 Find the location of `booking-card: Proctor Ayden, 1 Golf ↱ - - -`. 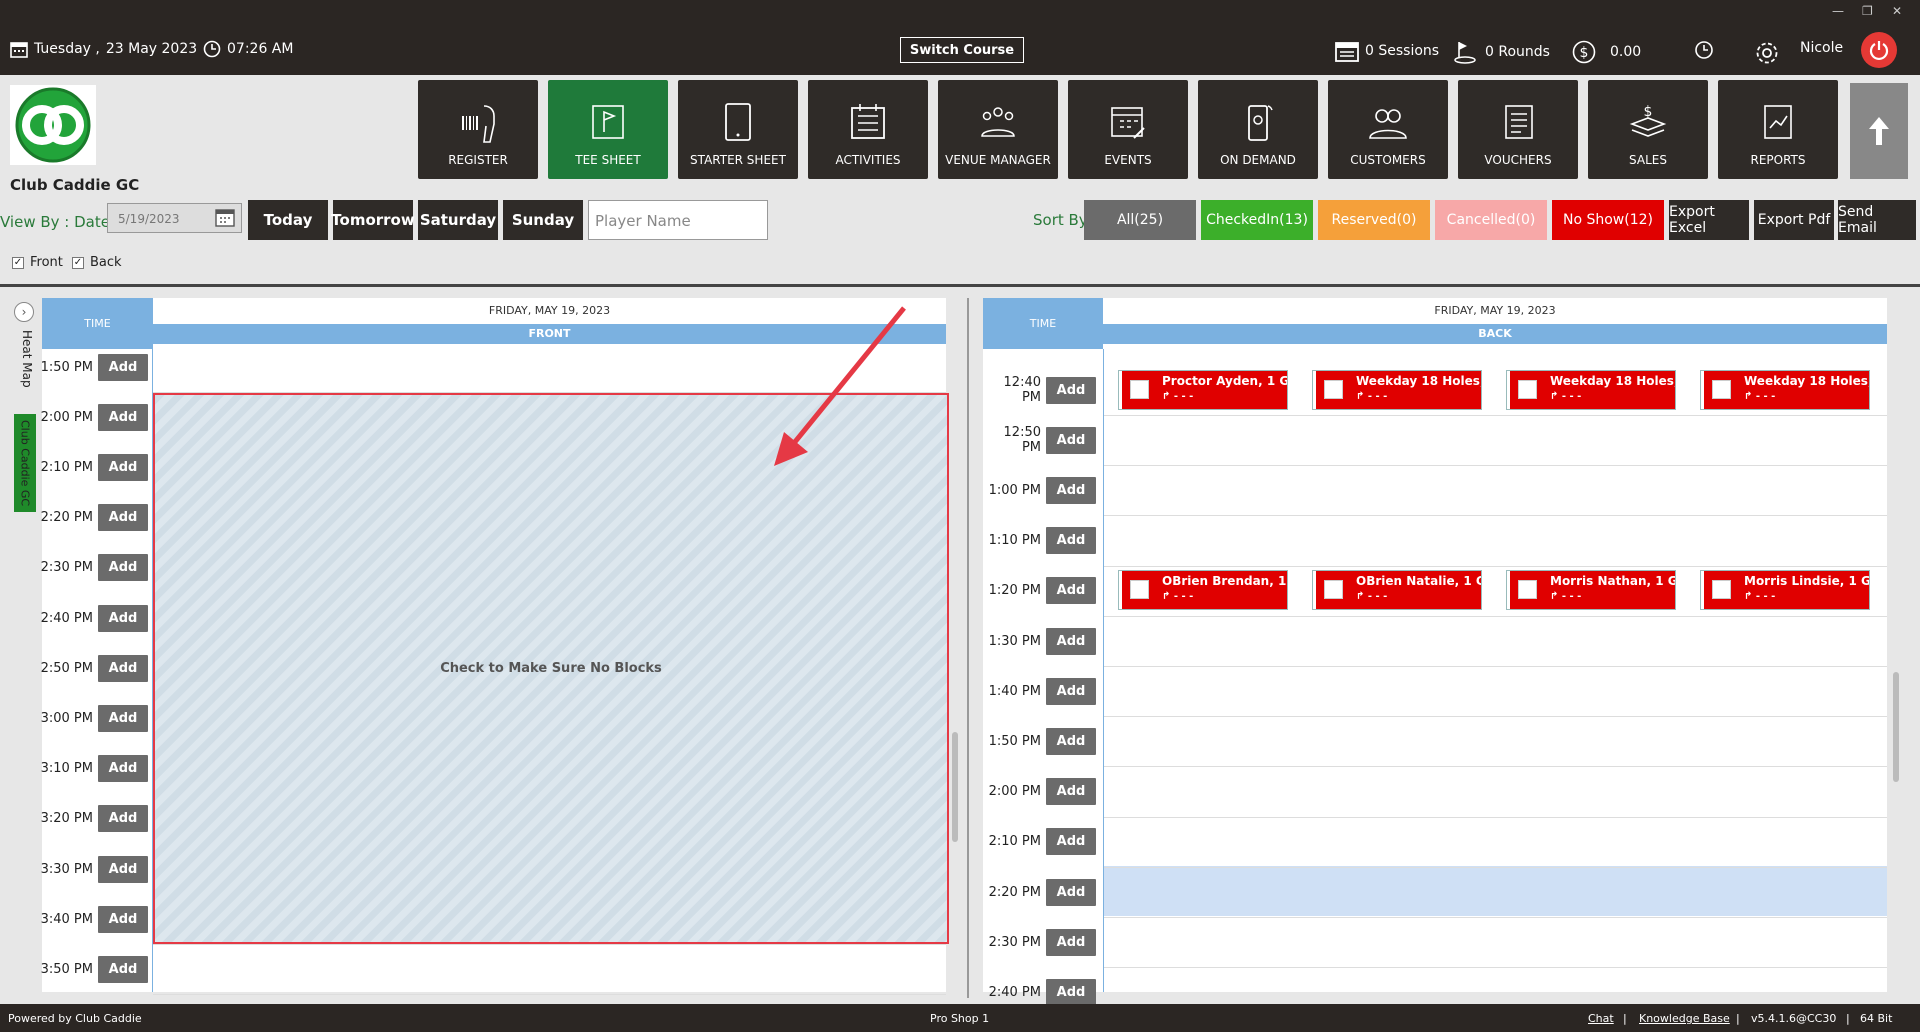

booking-card: Proctor Ayden, 1 Golf ↱ - - - is located at coordinates (1203, 390).